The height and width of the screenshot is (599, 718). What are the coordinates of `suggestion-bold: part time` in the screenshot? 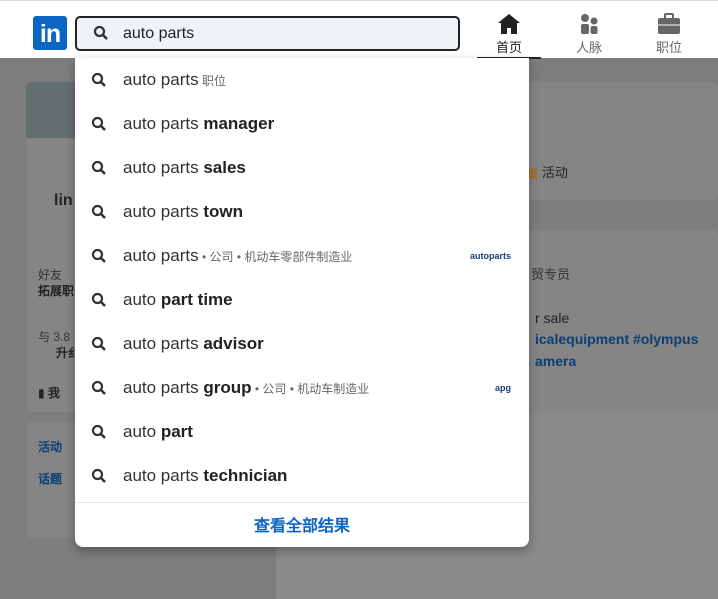 It's located at (196, 299).